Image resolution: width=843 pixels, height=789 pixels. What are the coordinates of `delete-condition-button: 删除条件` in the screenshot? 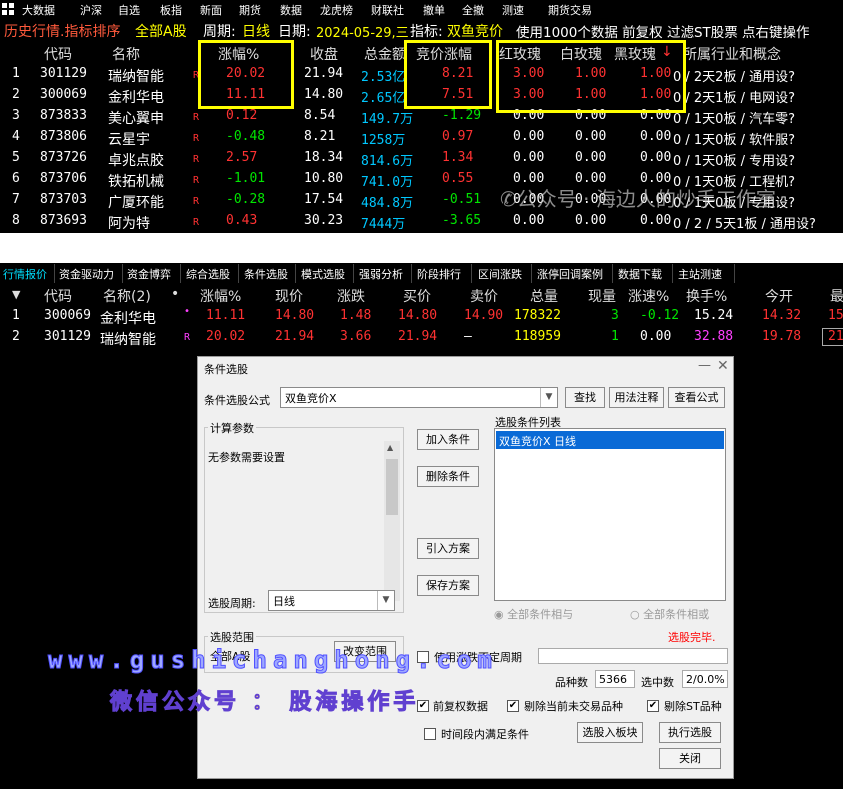 It's located at (448, 476).